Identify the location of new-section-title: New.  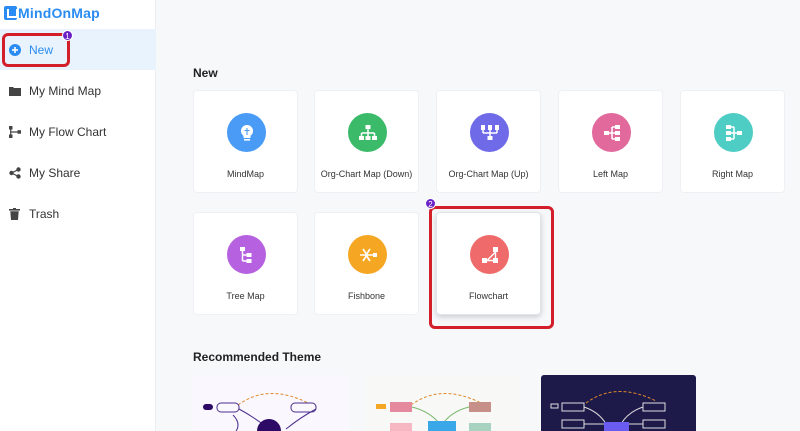
(205, 73).